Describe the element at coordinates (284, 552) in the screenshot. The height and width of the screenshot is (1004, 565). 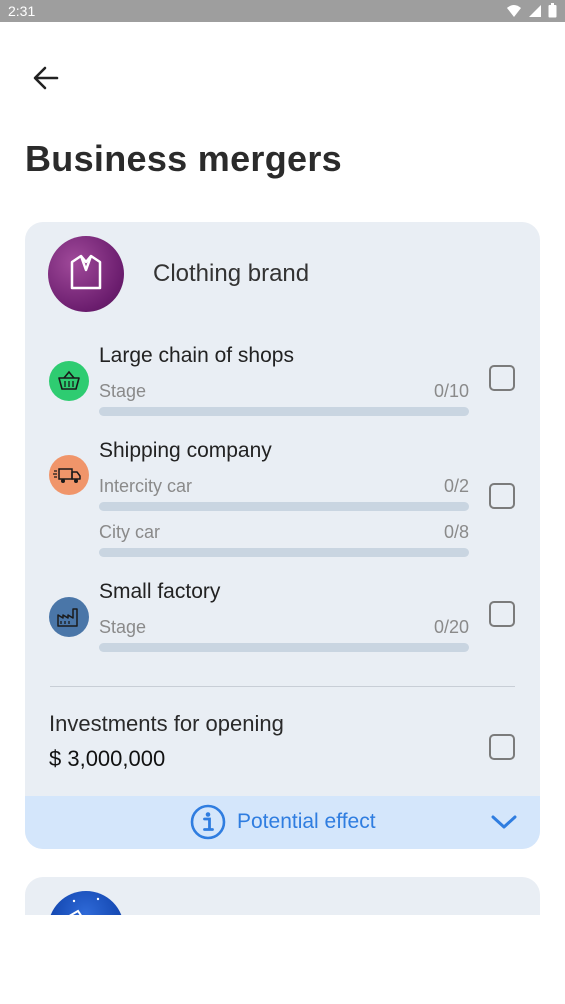
I see `progress-bar-city` at that location.